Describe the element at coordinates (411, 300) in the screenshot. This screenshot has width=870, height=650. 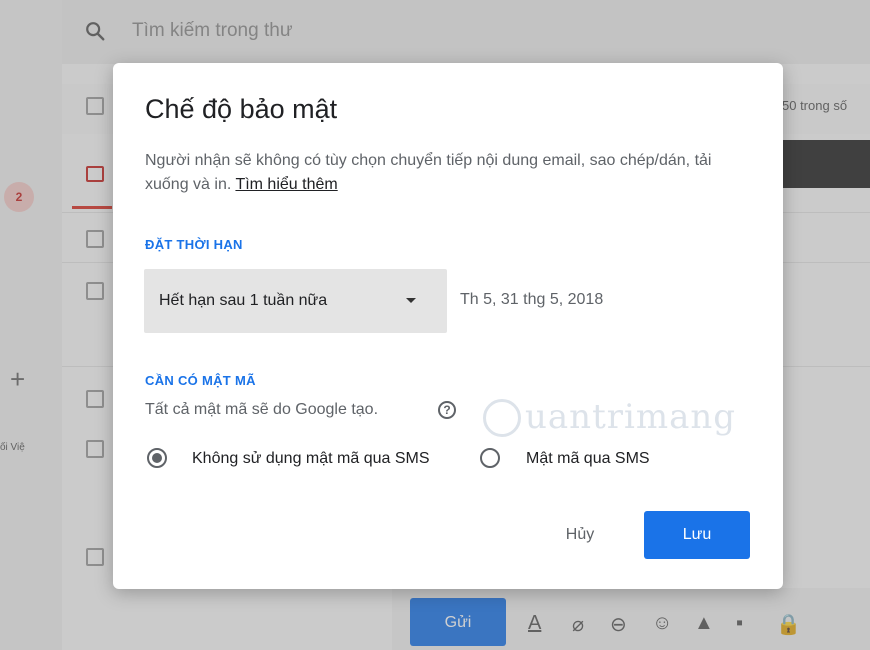
I see `dropdown-arrow-icon` at that location.